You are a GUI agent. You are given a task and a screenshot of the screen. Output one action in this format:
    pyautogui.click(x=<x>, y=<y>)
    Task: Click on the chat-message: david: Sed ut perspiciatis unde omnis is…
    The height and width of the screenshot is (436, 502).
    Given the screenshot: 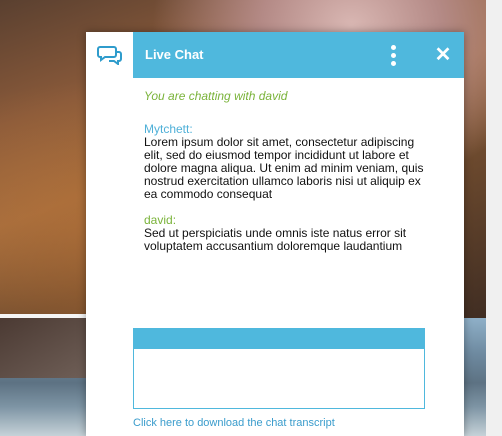 What is the action you would take?
    pyautogui.click(x=284, y=233)
    